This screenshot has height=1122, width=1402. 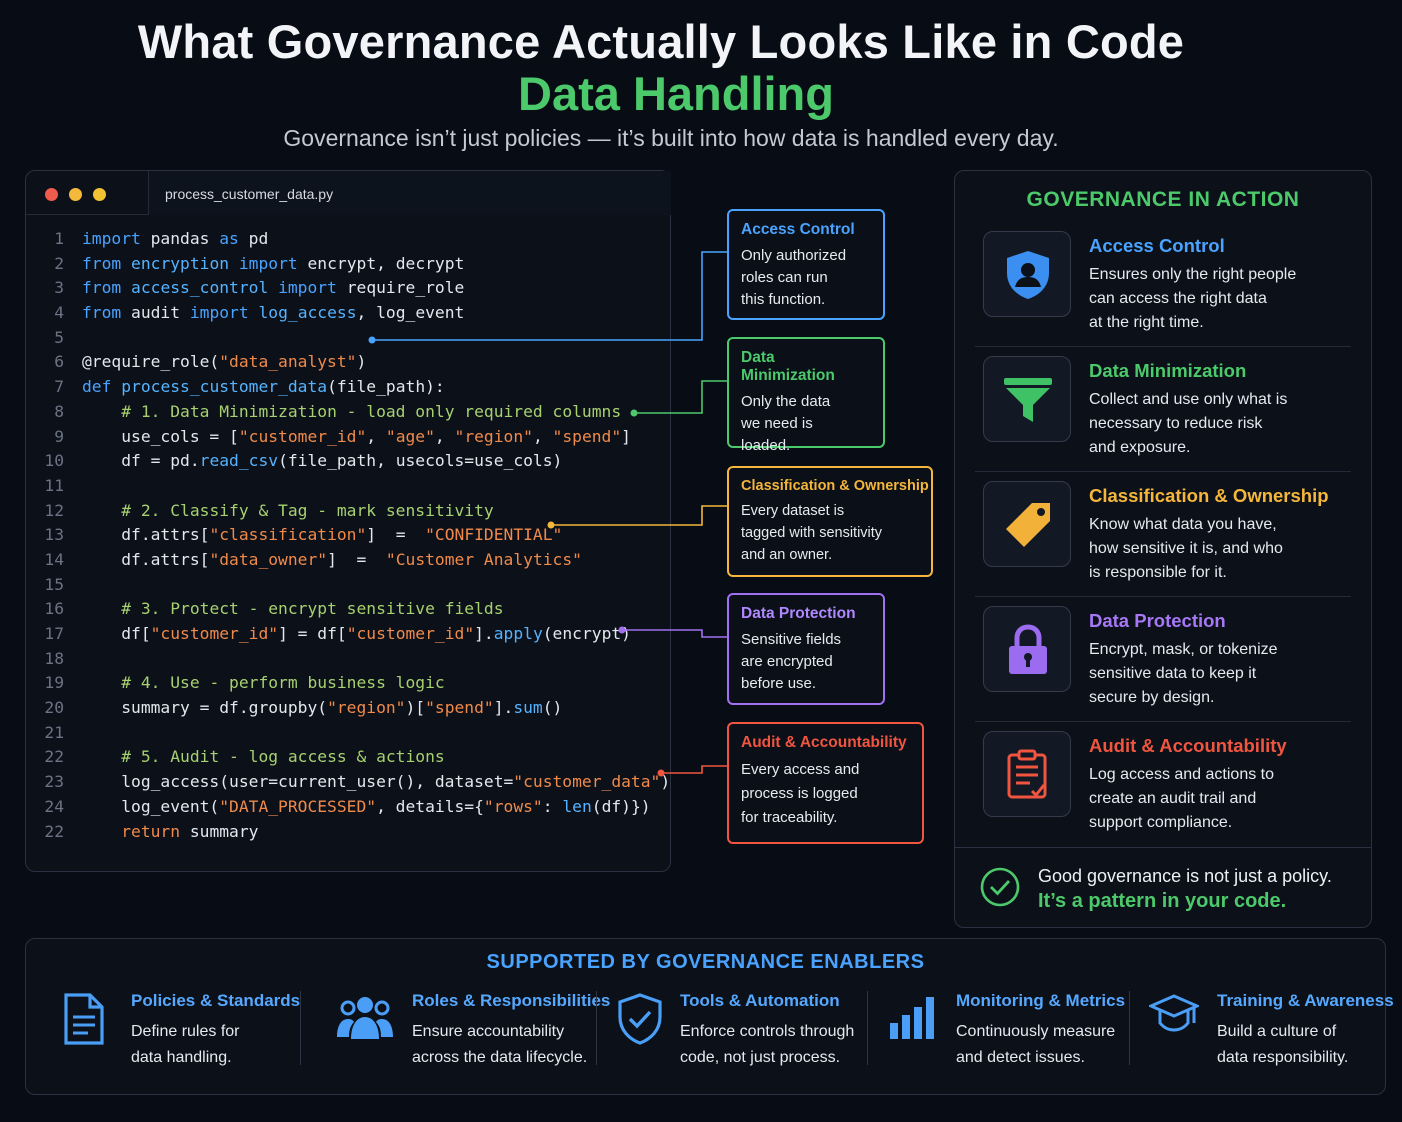 I want to click on description-line: data responsibility., so click(x=1283, y=1057).